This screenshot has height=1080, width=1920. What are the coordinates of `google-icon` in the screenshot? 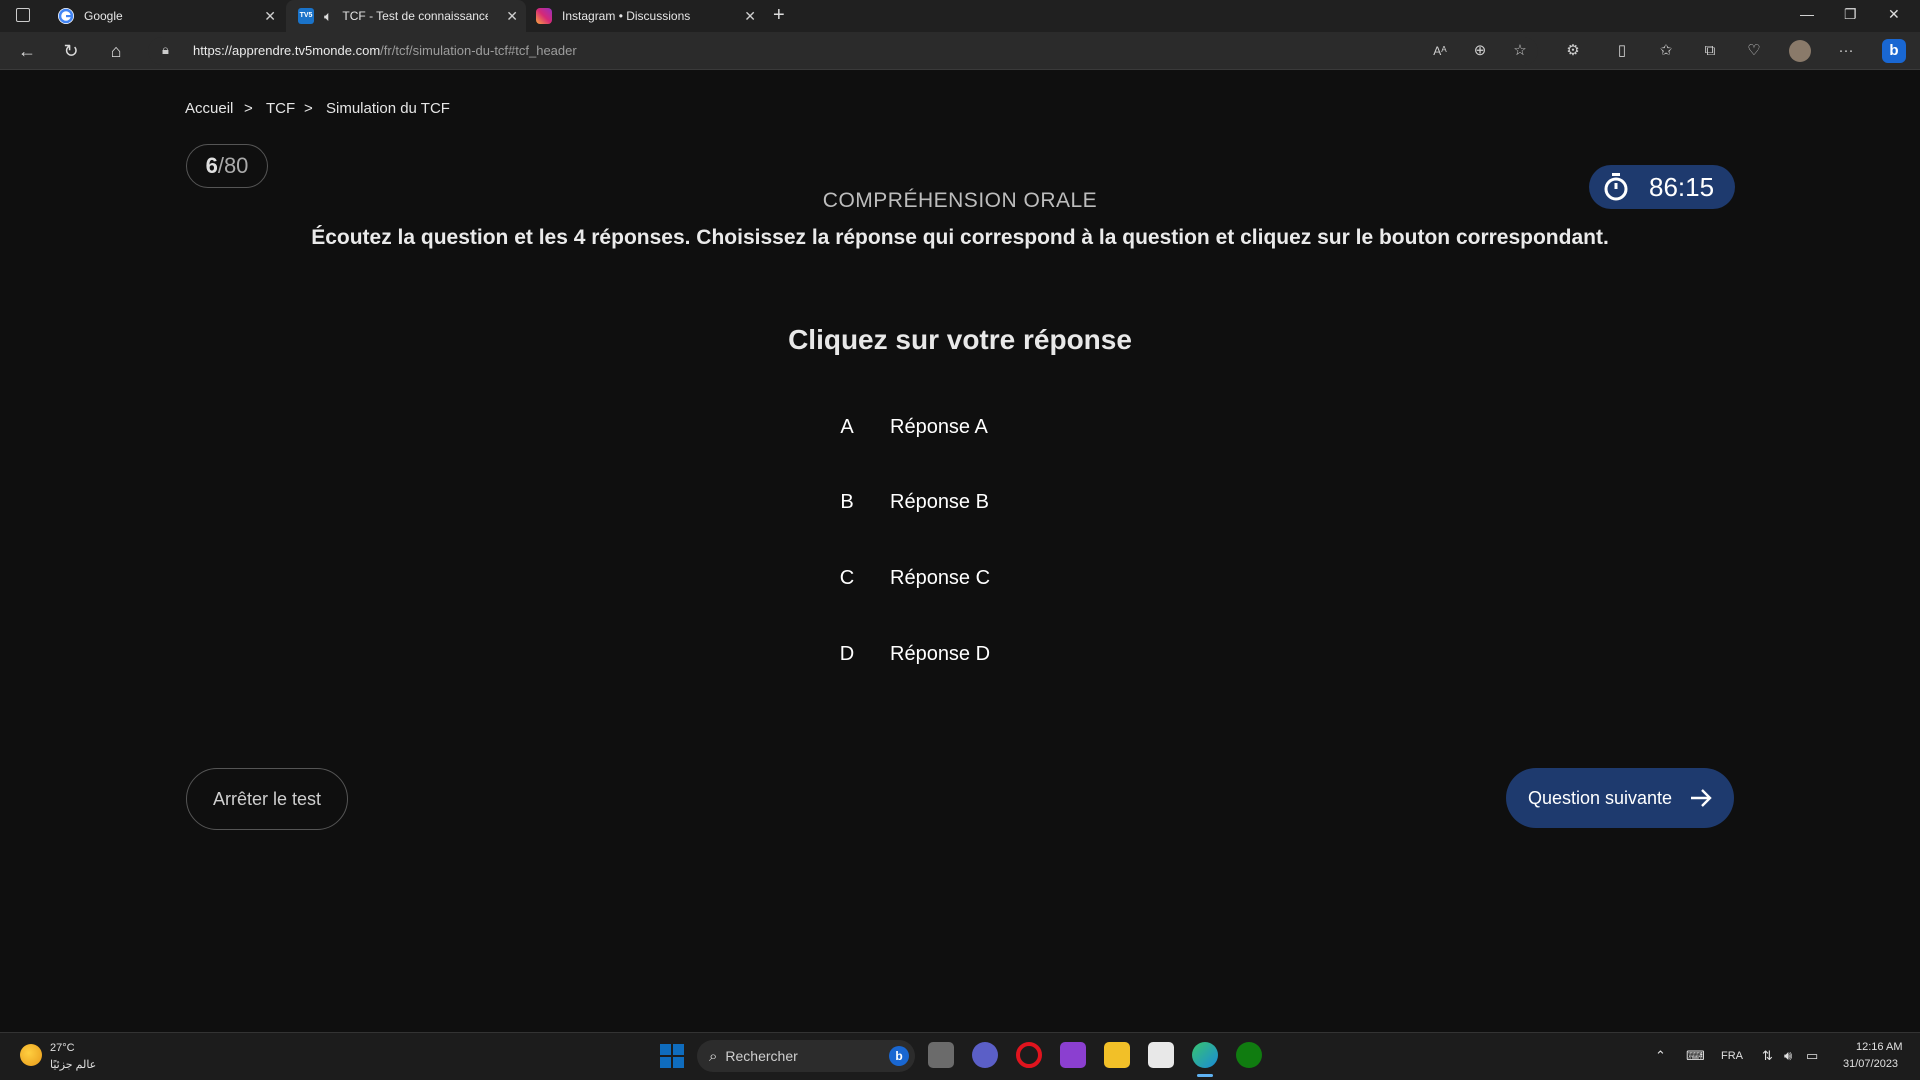 It's located at (66, 16).